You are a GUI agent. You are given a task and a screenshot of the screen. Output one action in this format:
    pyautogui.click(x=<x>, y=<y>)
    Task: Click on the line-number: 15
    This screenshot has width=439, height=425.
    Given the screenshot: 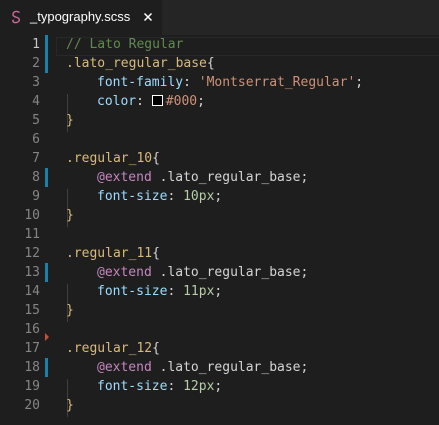 What is the action you would take?
    pyautogui.click(x=32, y=310)
    